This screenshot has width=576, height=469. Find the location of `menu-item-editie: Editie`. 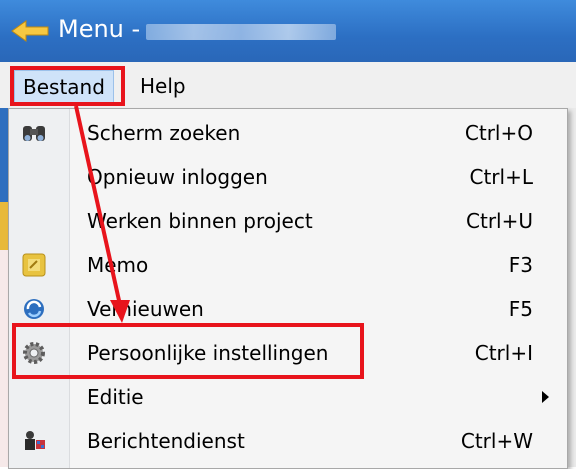

menu-item-editie: Editie is located at coordinates (288, 397).